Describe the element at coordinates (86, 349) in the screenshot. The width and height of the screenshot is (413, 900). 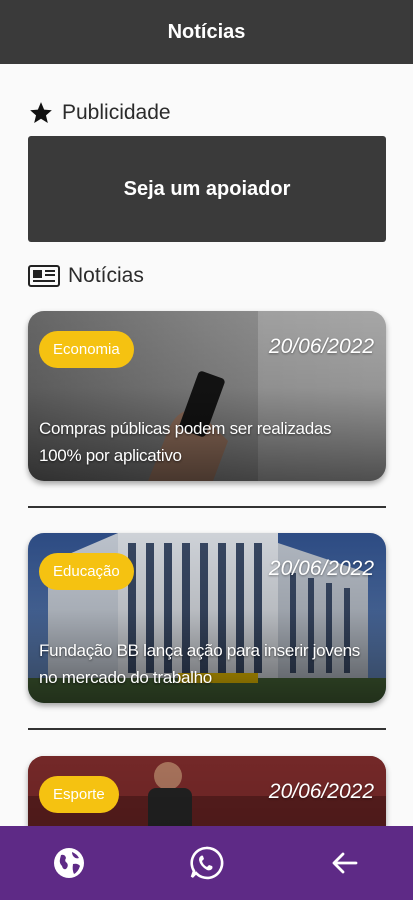
I see `category-badge: Economia` at that location.